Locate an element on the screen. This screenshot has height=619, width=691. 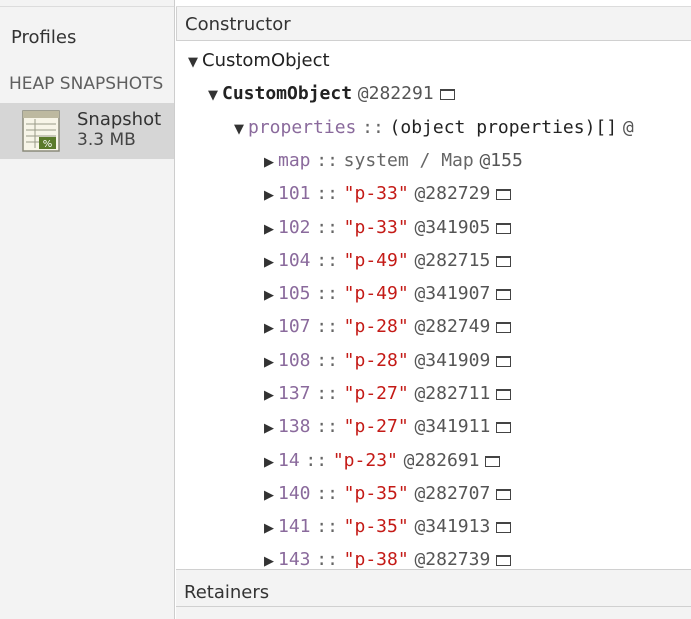
property-name: 107 is located at coordinates (294, 326).